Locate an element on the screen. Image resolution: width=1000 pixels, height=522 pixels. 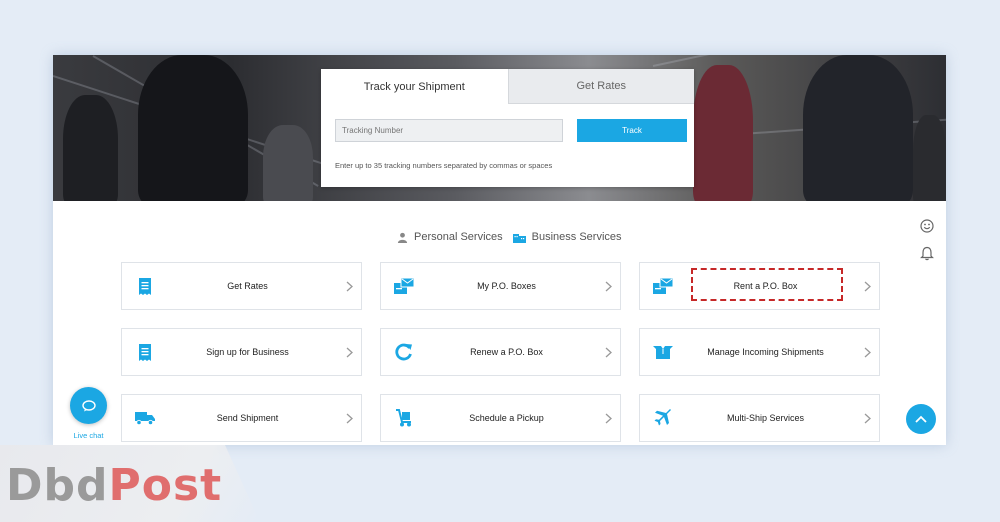
personal-services-label: Personal Services is located at coordinates (458, 237).